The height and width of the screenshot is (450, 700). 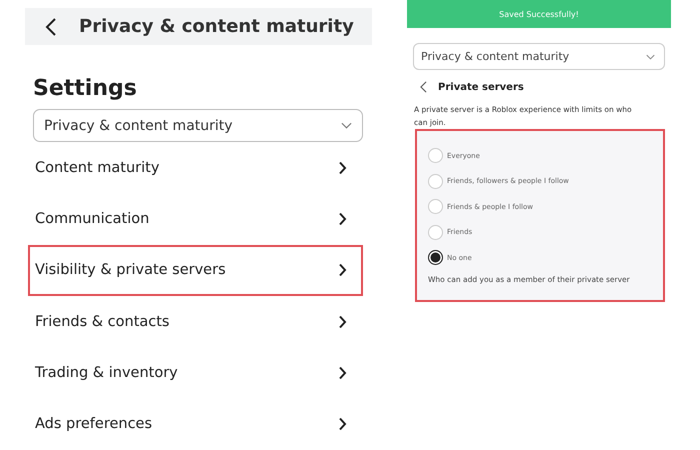 I want to click on settings-item: Visibility & private servers, so click(x=195, y=270).